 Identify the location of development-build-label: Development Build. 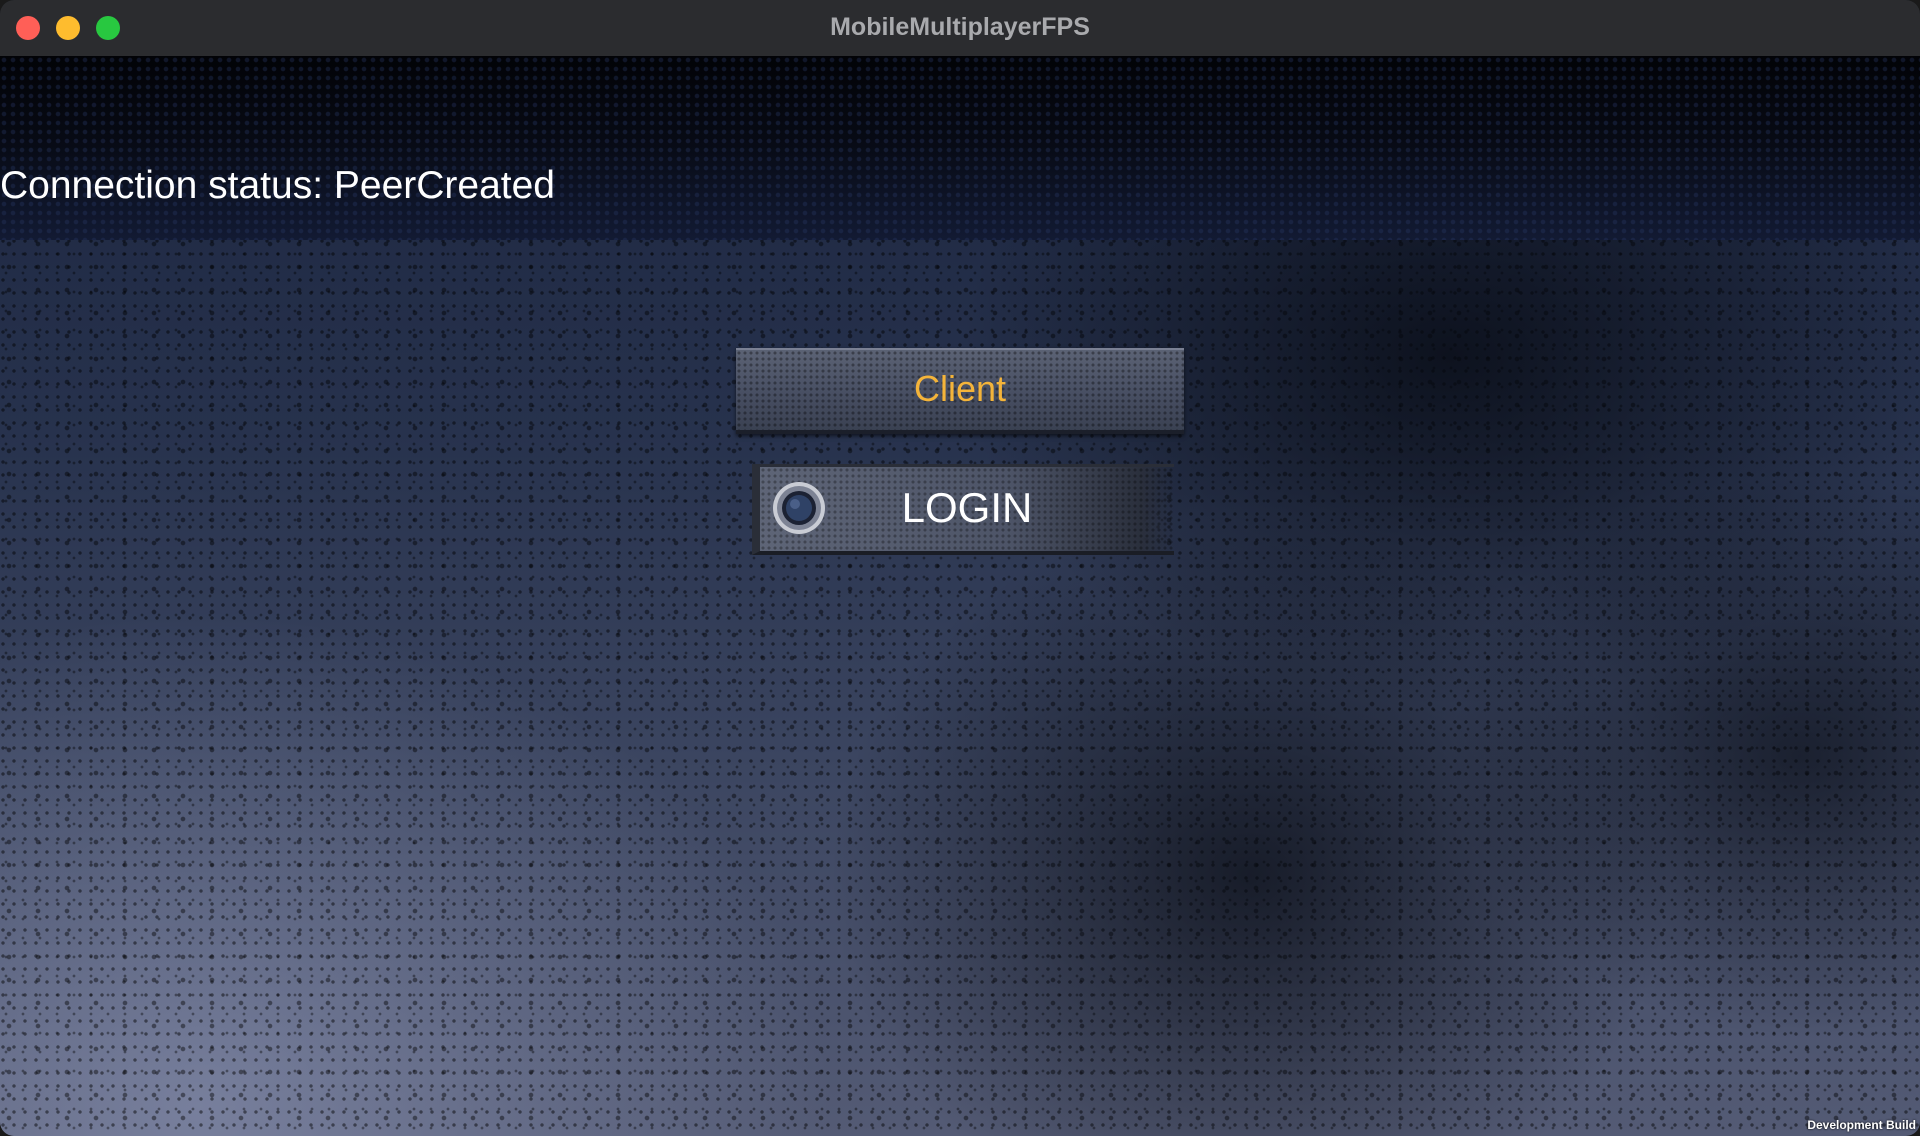
(1861, 1125).